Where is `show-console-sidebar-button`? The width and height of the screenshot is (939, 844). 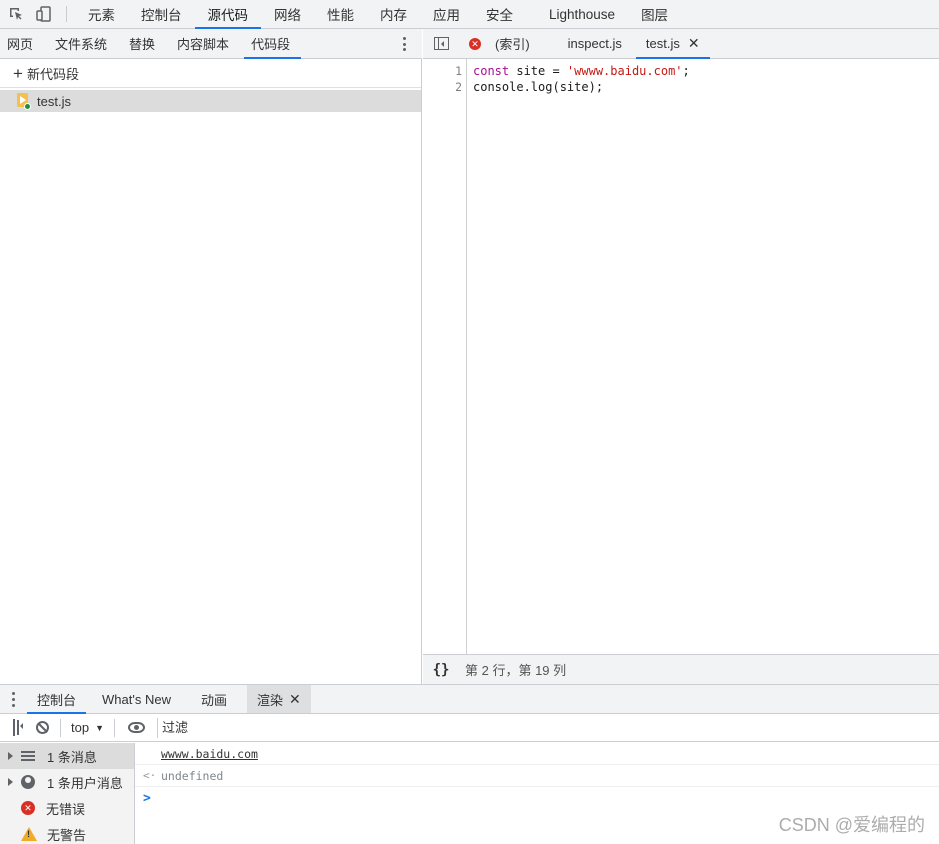 show-console-sidebar-button is located at coordinates (14, 728).